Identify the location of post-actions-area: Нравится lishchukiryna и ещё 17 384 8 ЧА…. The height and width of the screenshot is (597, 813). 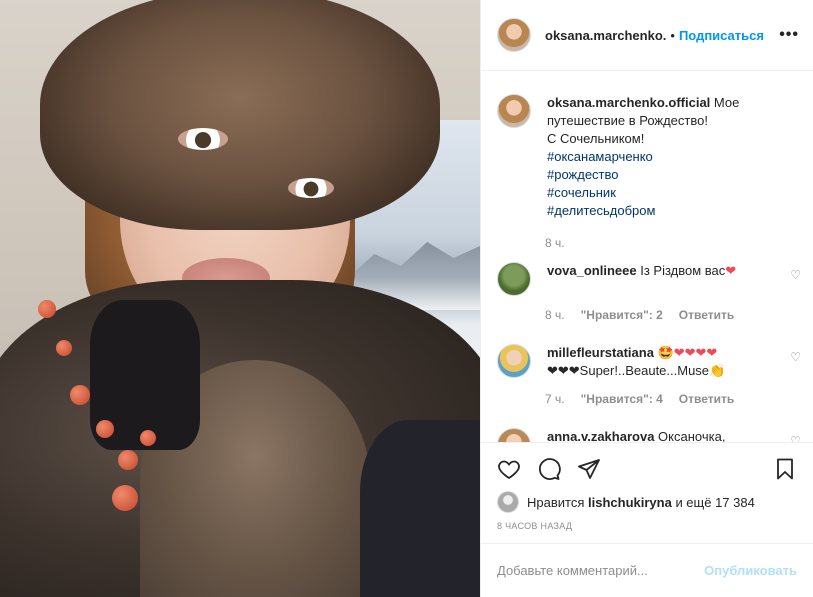
(647, 486).